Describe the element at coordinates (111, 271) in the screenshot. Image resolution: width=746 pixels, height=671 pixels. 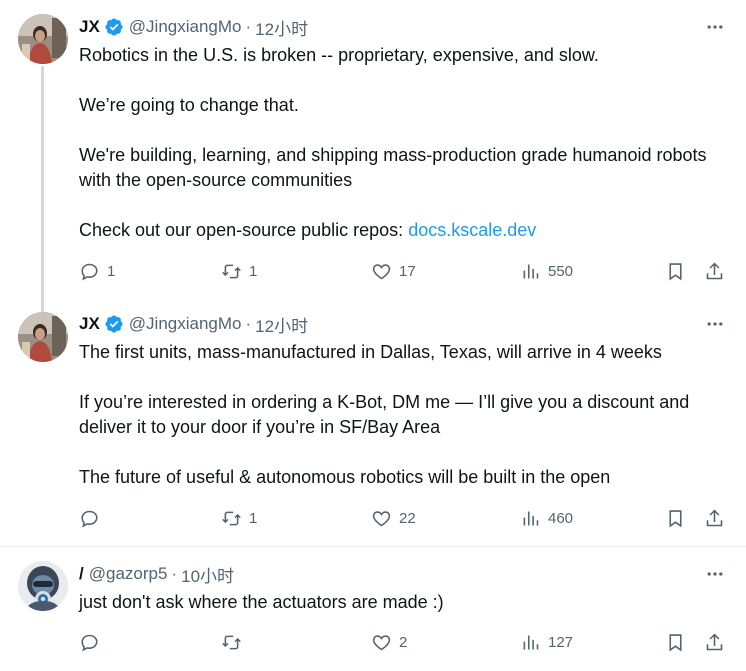
I see `reply-count: 1` at that location.